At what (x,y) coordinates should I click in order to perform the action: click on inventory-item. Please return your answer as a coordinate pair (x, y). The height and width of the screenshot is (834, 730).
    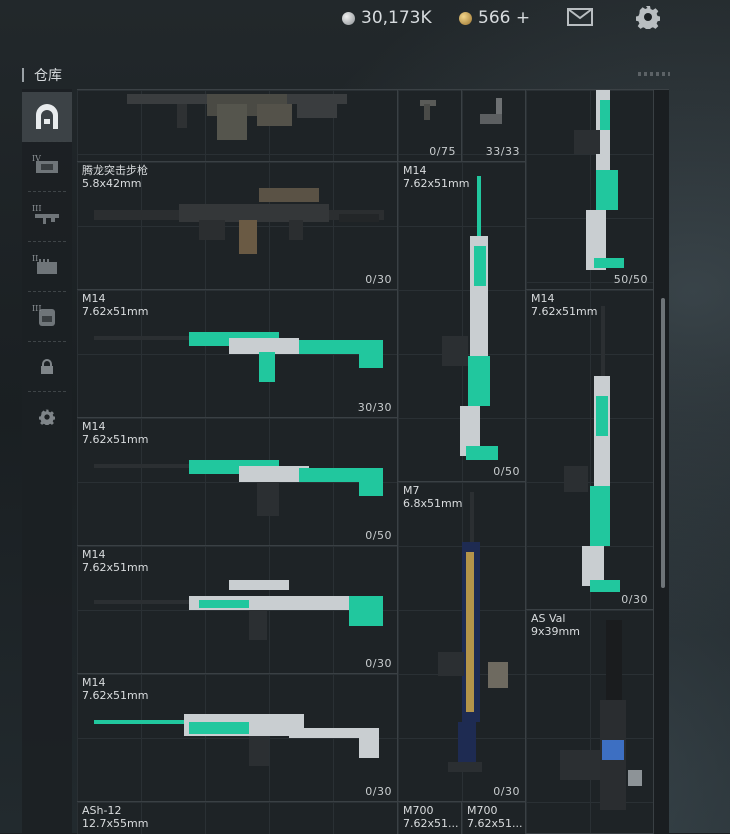
    Looking at the image, I should click on (237, 126).